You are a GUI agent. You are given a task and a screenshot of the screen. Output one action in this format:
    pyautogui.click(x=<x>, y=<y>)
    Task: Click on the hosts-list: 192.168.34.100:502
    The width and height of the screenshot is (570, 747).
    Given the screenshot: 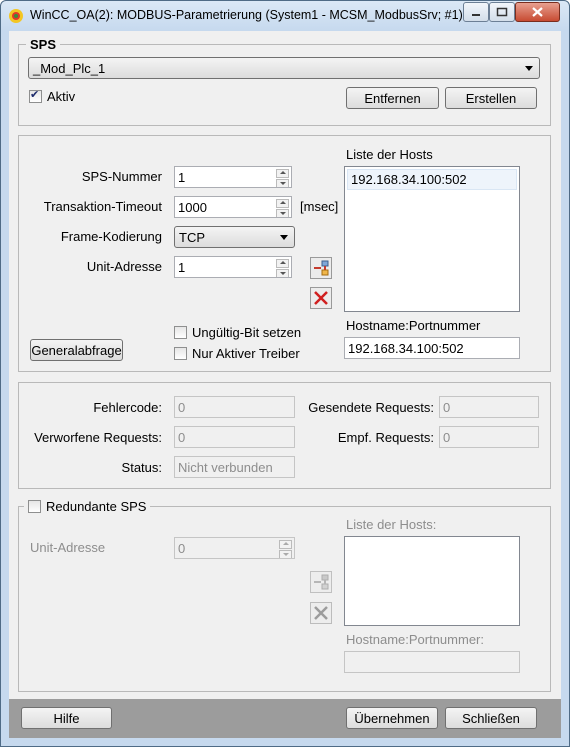 What is the action you would take?
    pyautogui.click(x=432, y=239)
    